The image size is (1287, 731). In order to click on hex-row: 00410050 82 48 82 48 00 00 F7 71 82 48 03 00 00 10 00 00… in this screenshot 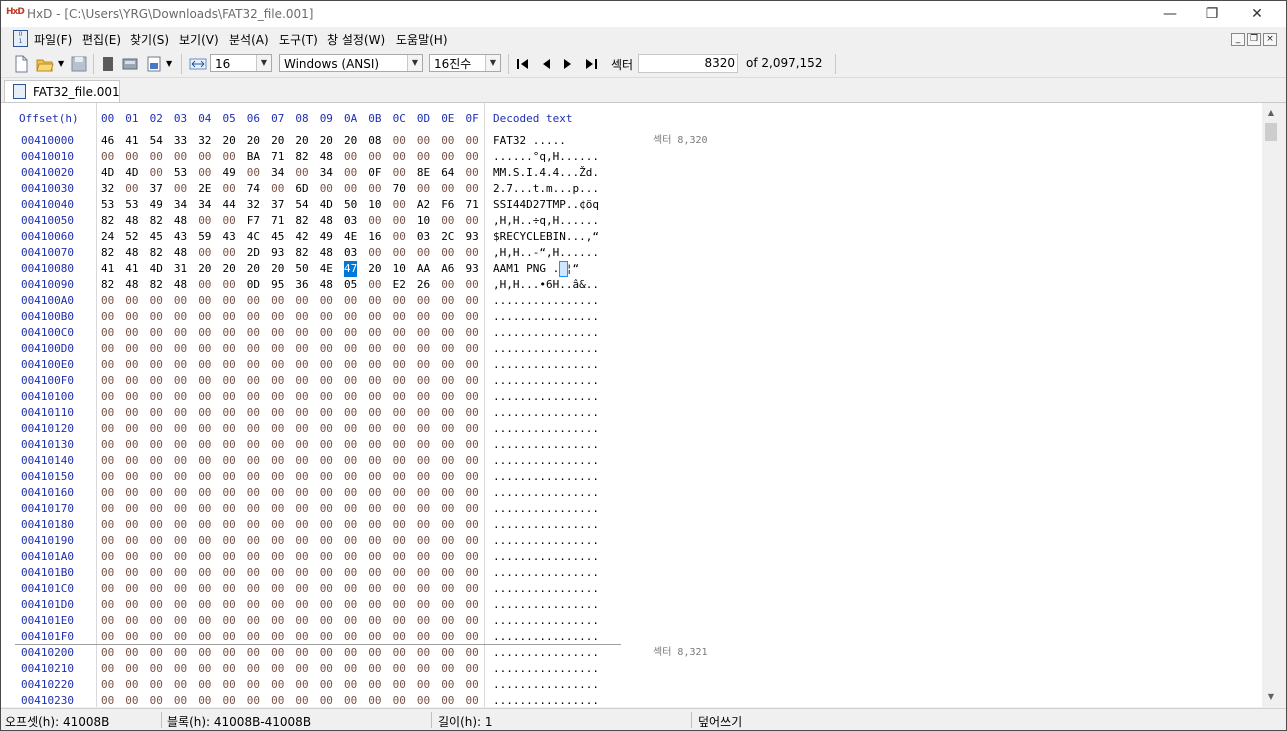, I will do `click(631, 221)`.